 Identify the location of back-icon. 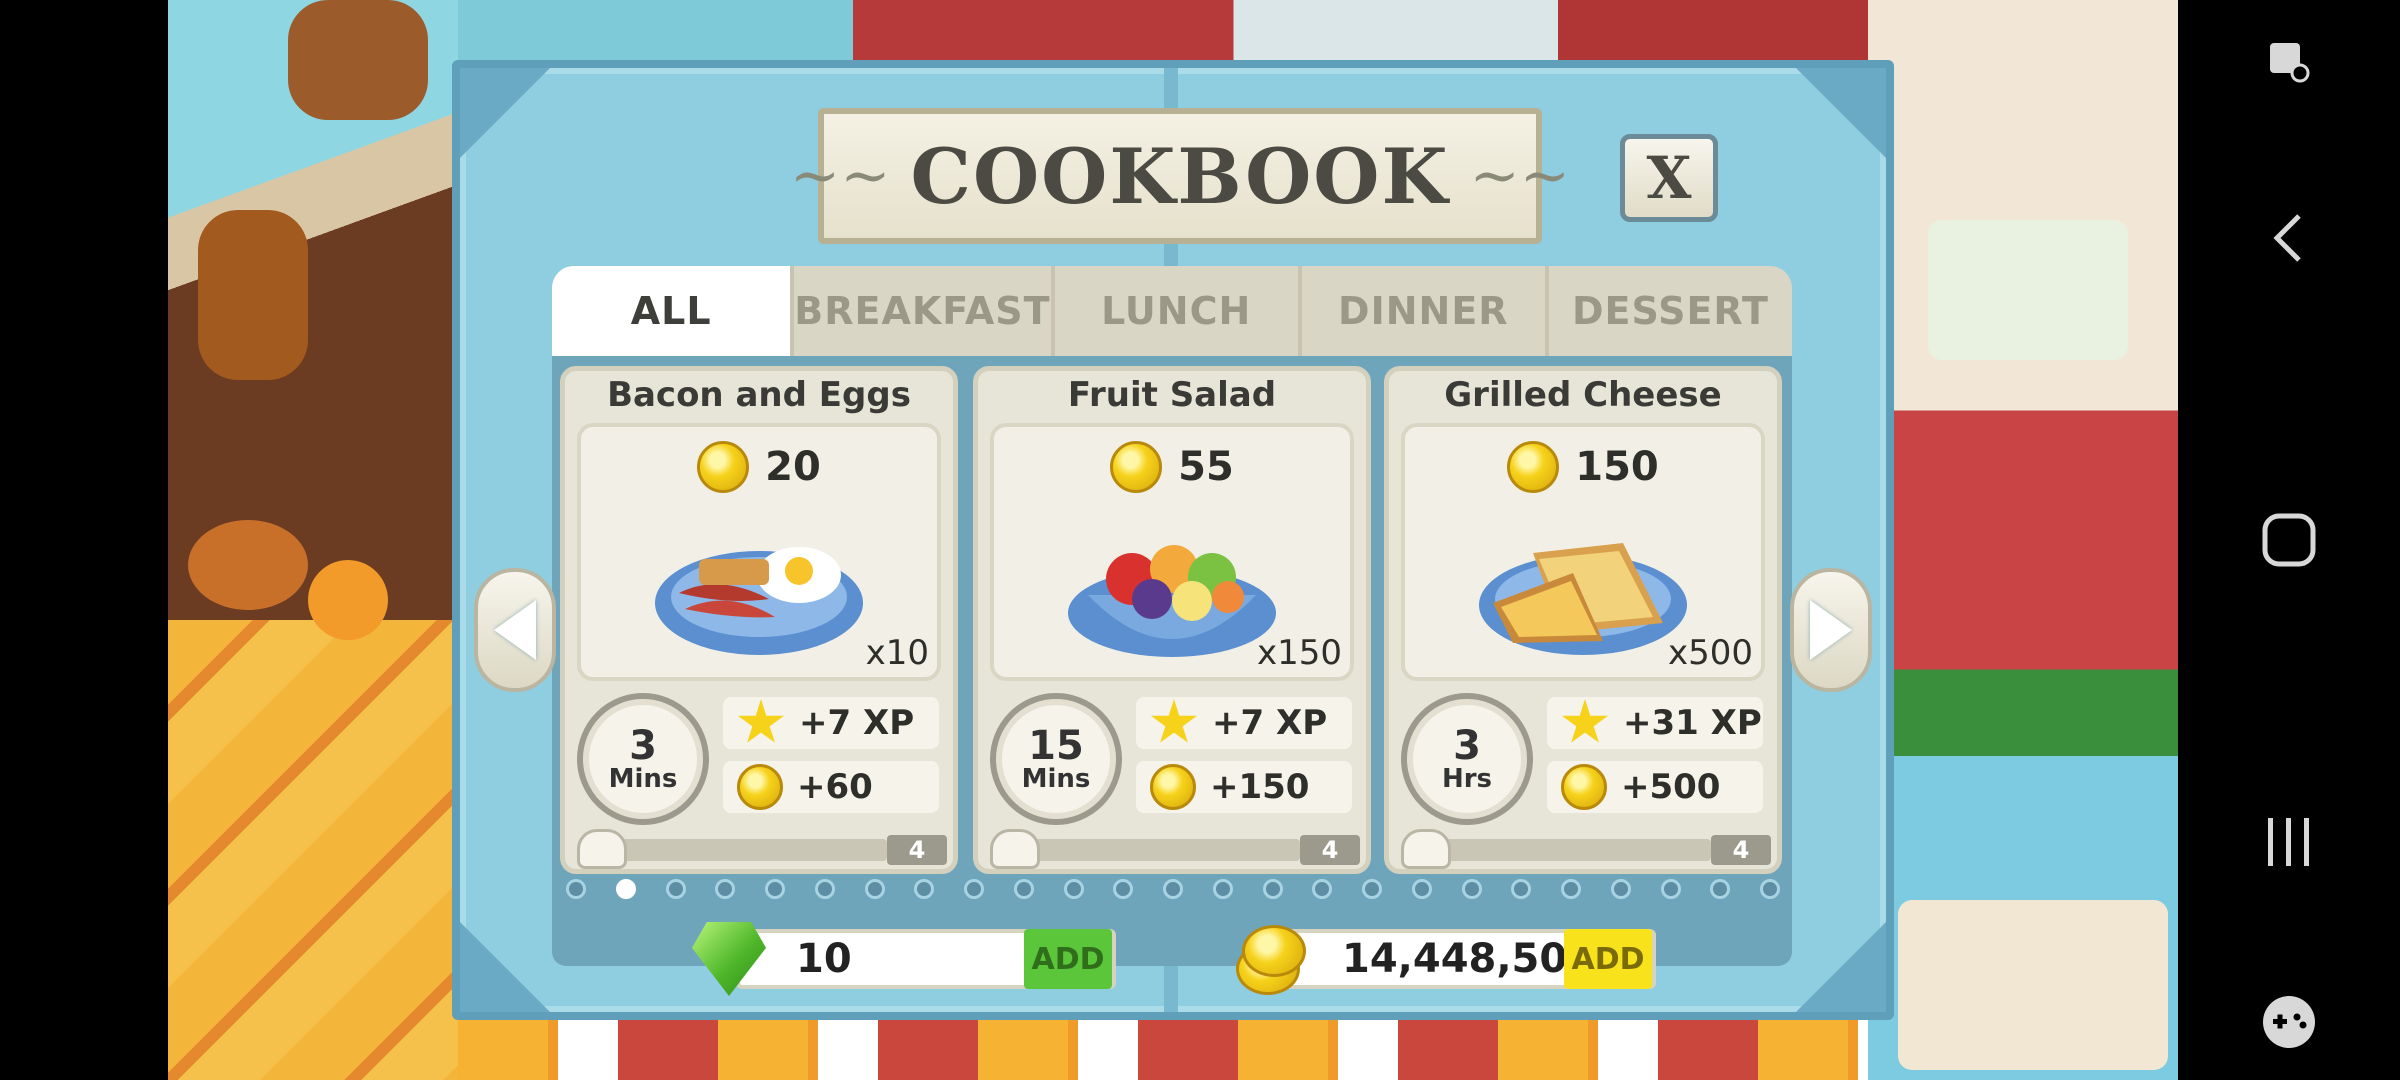
(2289, 238).